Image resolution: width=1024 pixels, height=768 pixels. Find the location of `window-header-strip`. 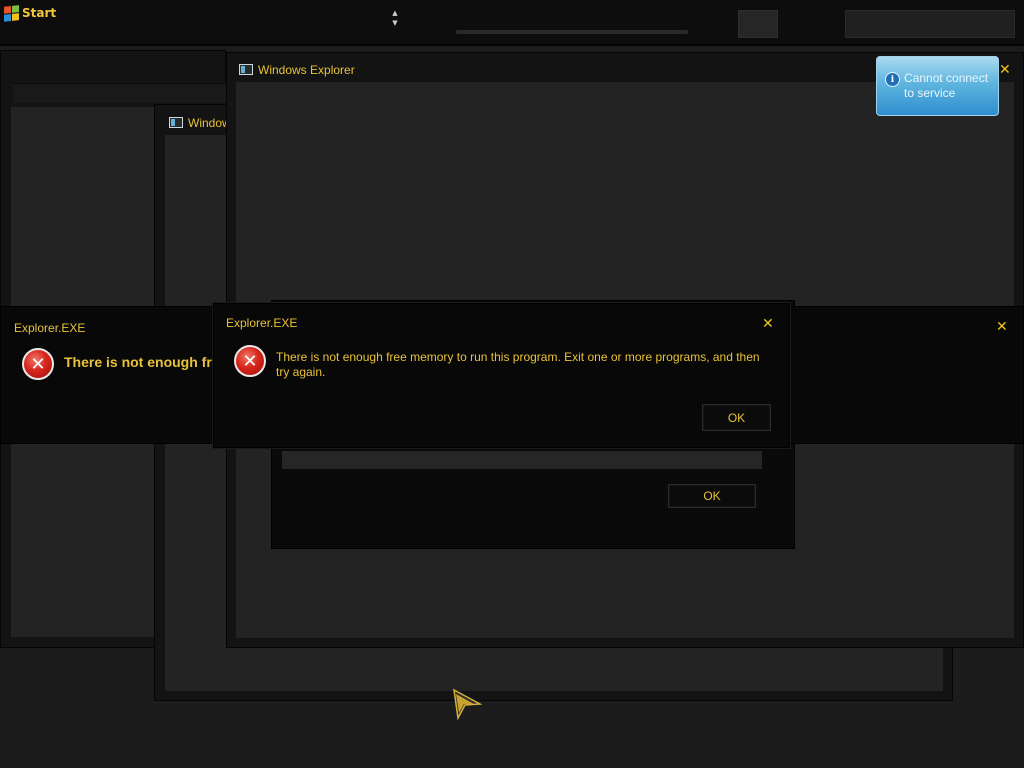

window-header-strip is located at coordinates (120, 93).